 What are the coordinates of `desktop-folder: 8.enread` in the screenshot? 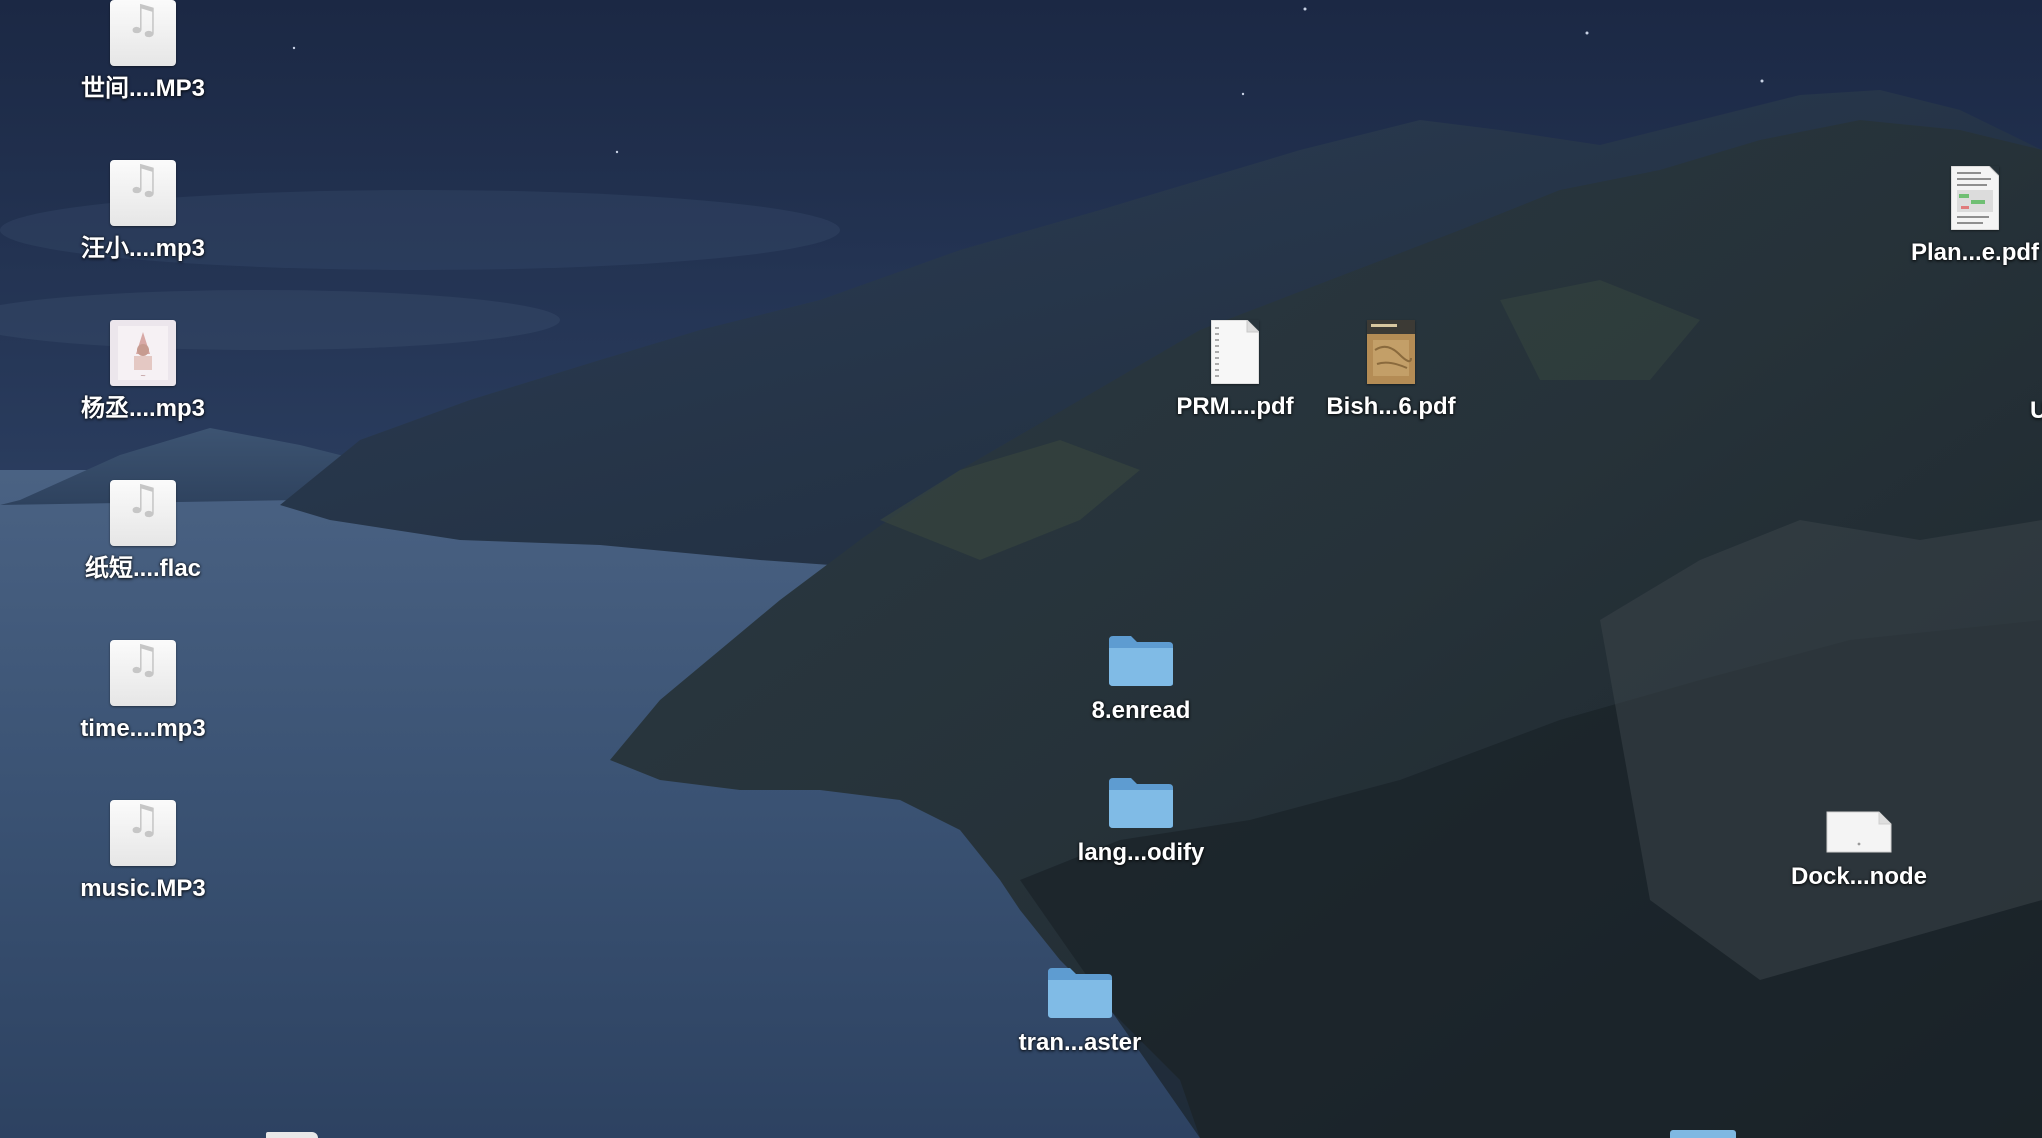 It's located at (1141, 680).